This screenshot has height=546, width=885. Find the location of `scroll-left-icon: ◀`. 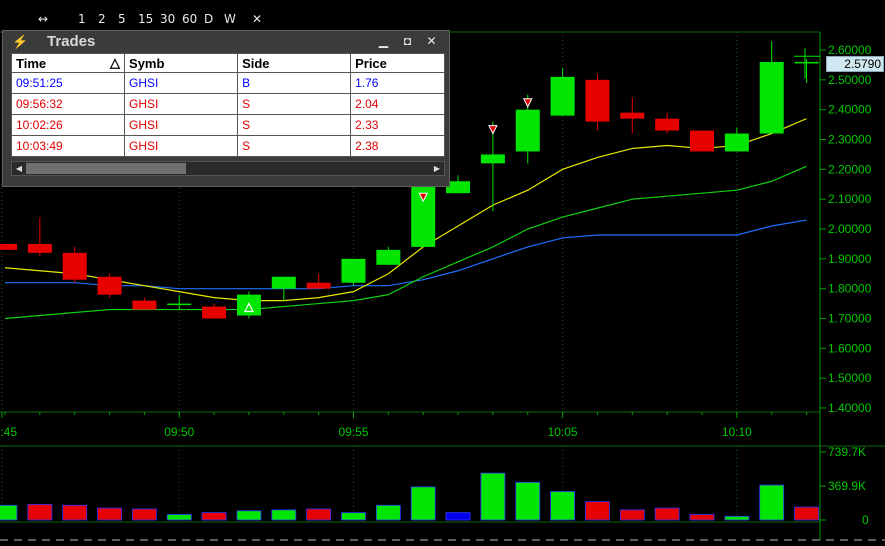

scroll-left-icon: ◀ is located at coordinates (19, 168).